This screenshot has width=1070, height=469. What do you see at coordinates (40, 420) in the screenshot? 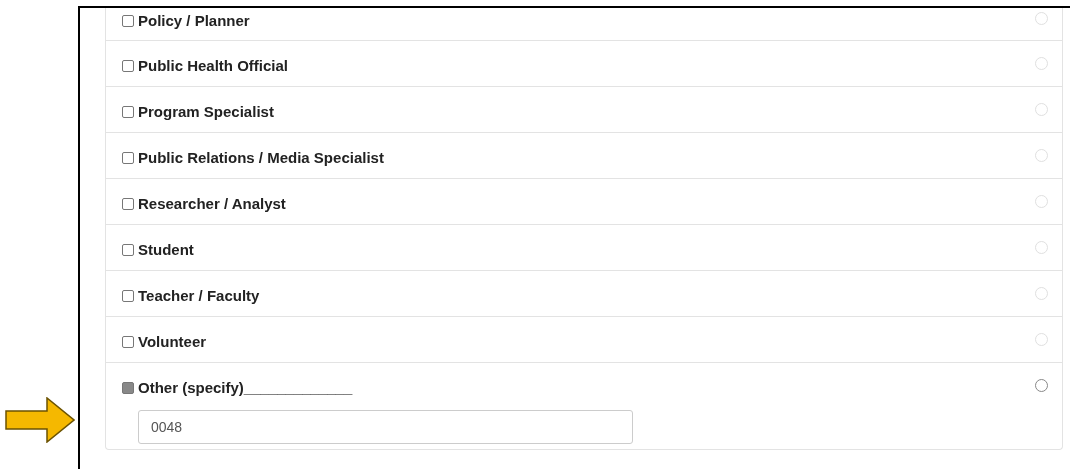
I see `arrow-icon` at bounding box center [40, 420].